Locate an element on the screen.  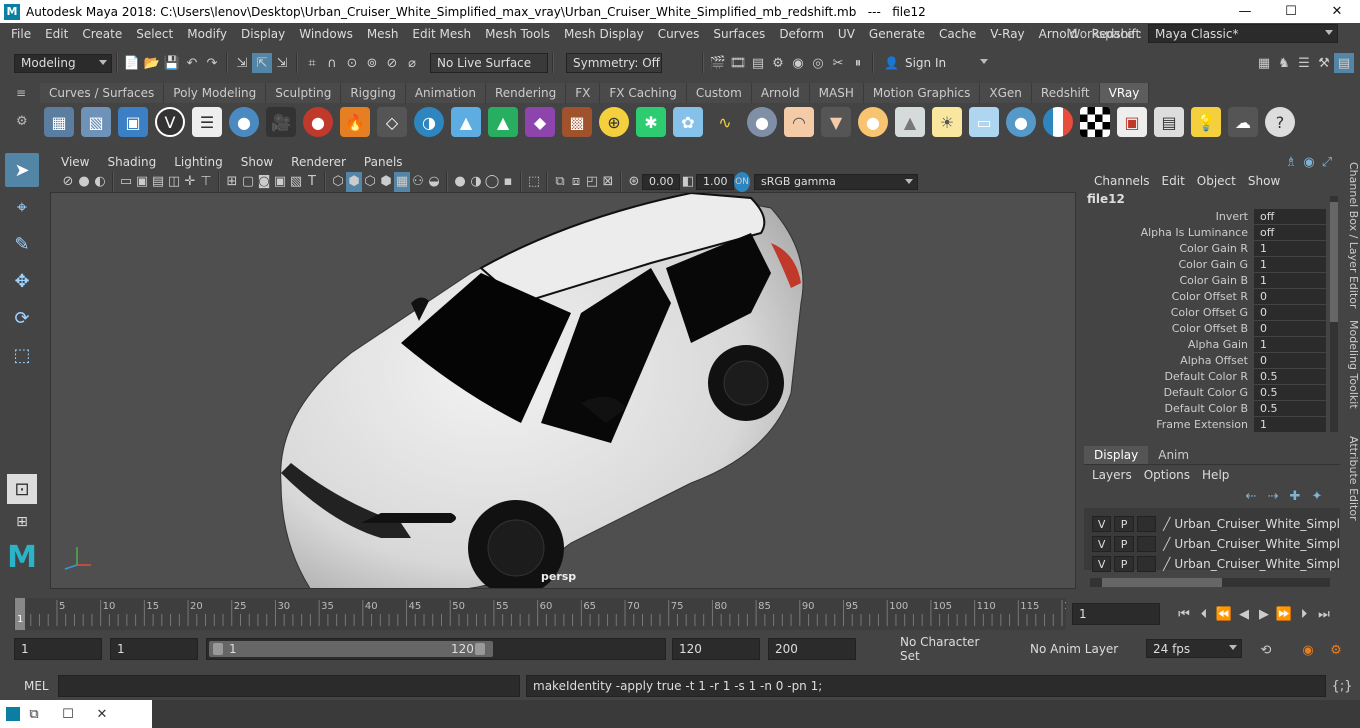
toggle-viewport-icon: ⊠ is located at coordinates (608, 182).